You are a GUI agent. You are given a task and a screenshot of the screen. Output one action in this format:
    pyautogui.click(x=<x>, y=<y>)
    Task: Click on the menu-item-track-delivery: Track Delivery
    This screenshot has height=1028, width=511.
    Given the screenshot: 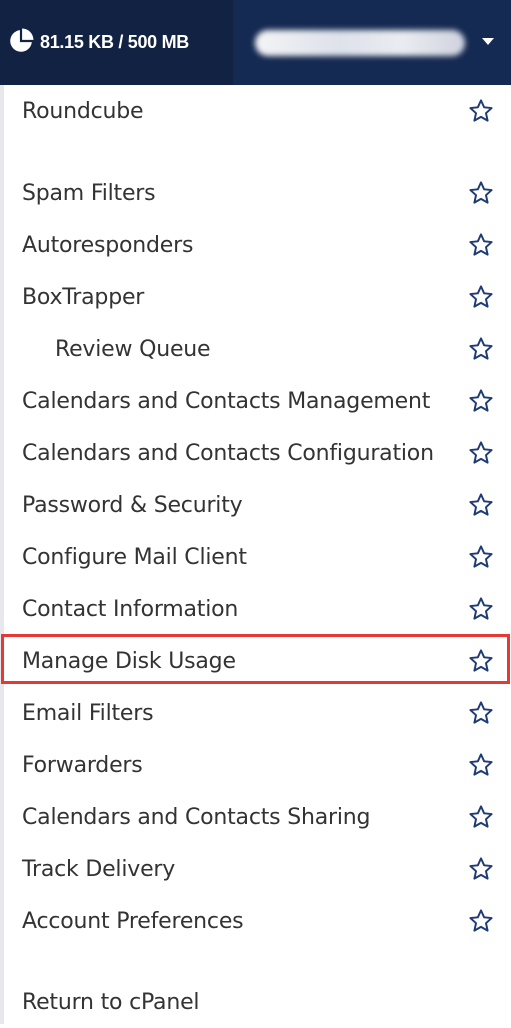 What is the action you would take?
    pyautogui.click(x=255, y=869)
    